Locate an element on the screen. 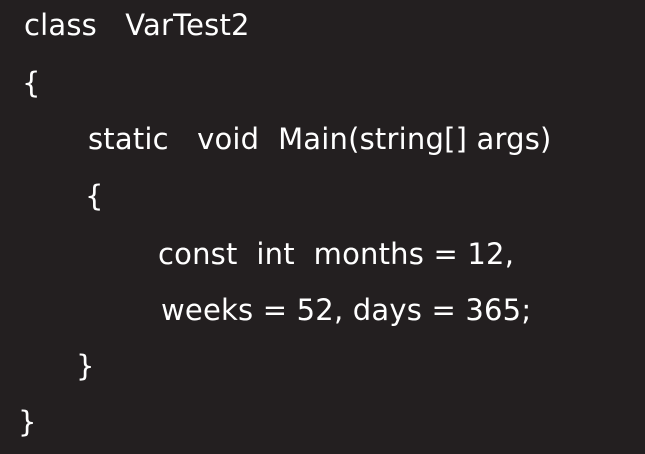 Image resolution: width=645 pixels, height=454 pixels. code-line-weeks-days: weeks = 52, days = 365; is located at coordinates (346, 310).